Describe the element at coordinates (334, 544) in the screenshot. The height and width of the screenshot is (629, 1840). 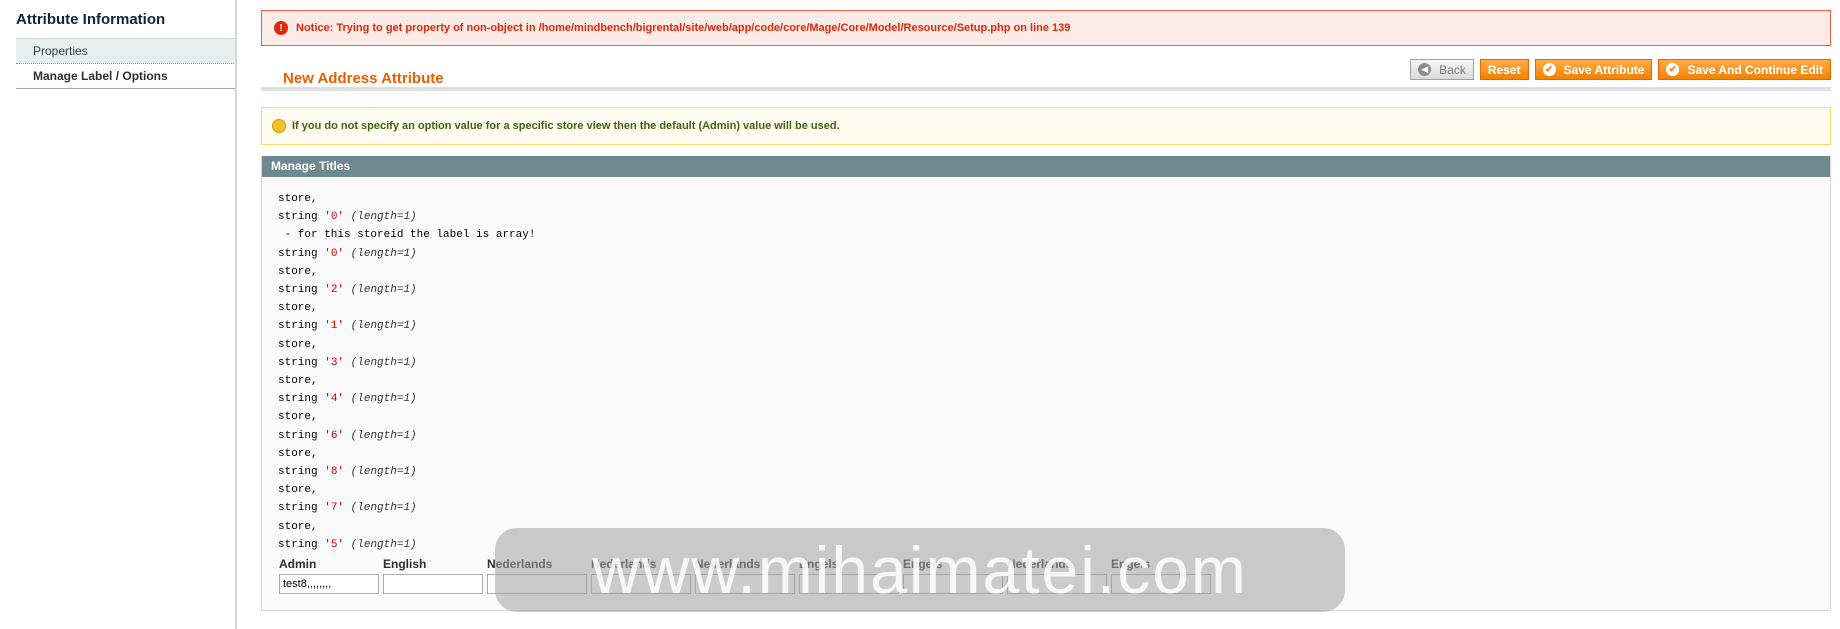
I see `dump-value: '5'` at that location.